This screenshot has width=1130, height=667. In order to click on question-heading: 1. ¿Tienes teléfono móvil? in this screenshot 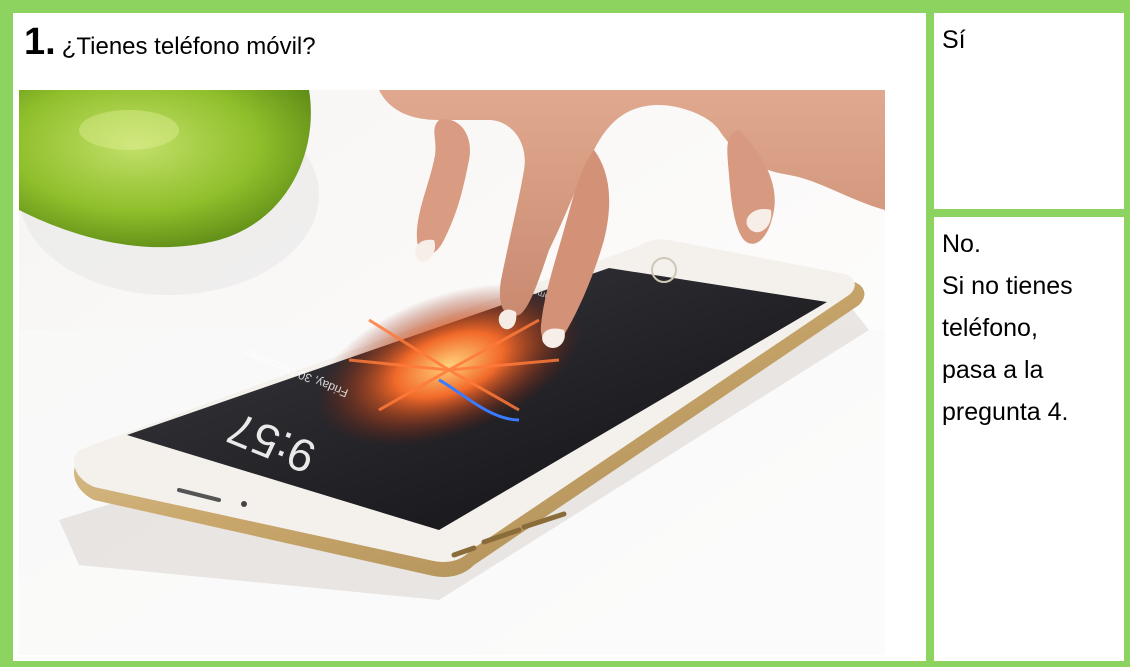, I will do `click(170, 42)`.